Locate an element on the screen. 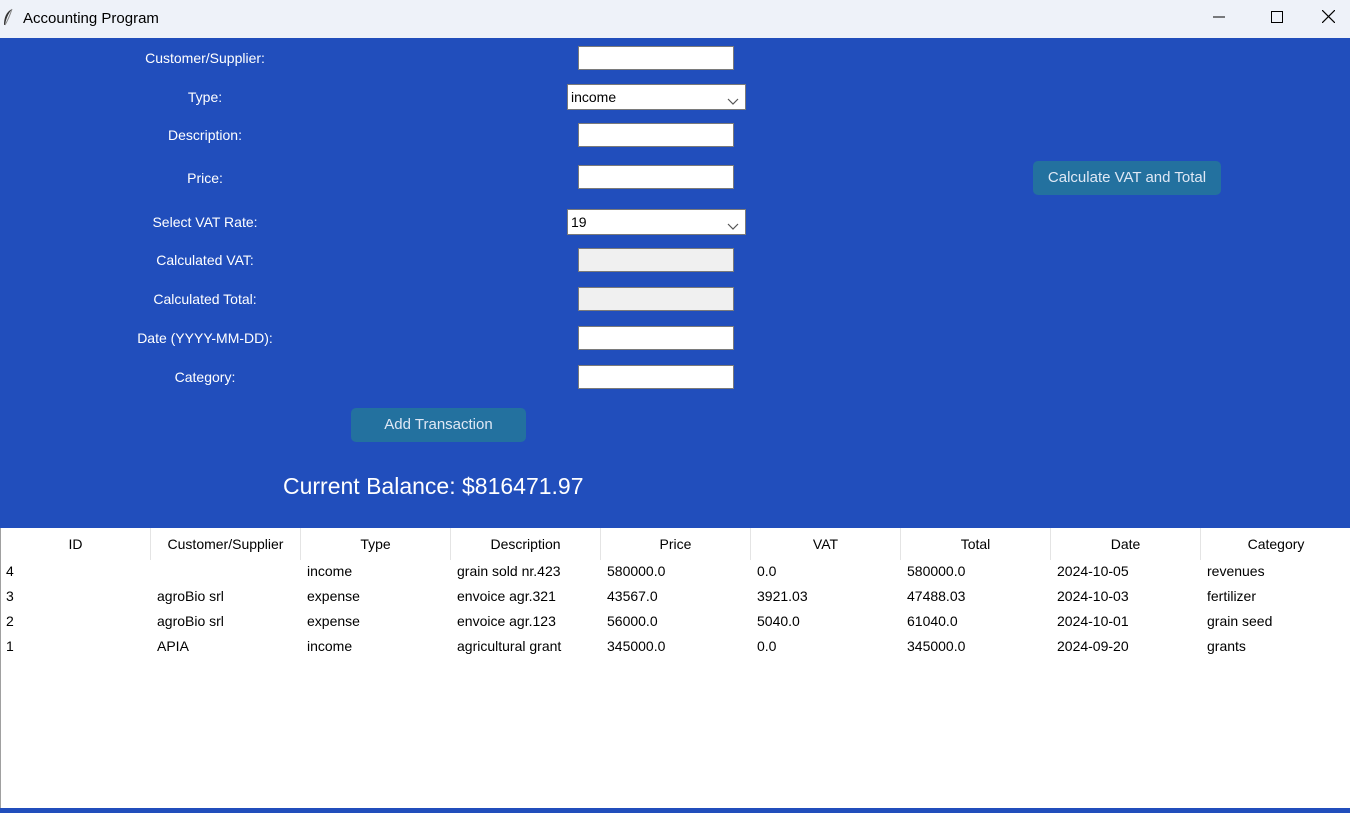 The height and width of the screenshot is (813, 1350). cell-vat: 5040.0 is located at coordinates (778, 621).